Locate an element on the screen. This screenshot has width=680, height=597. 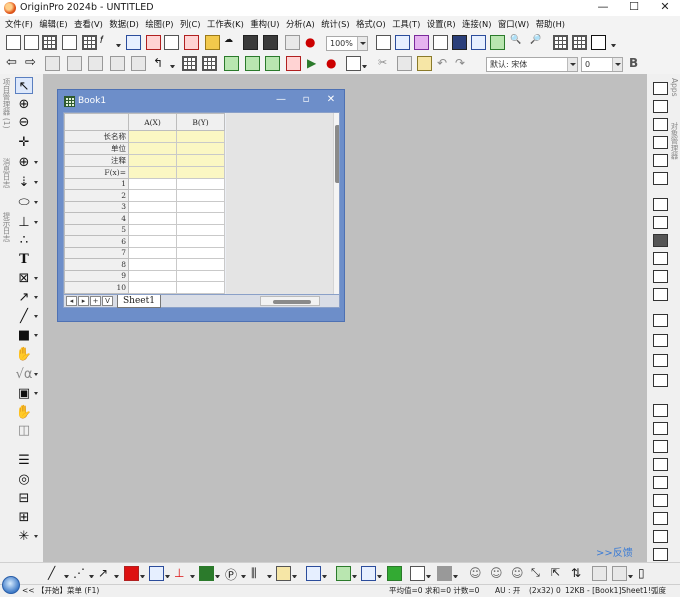
axis-xy-icon is located at coordinates (660, 160).